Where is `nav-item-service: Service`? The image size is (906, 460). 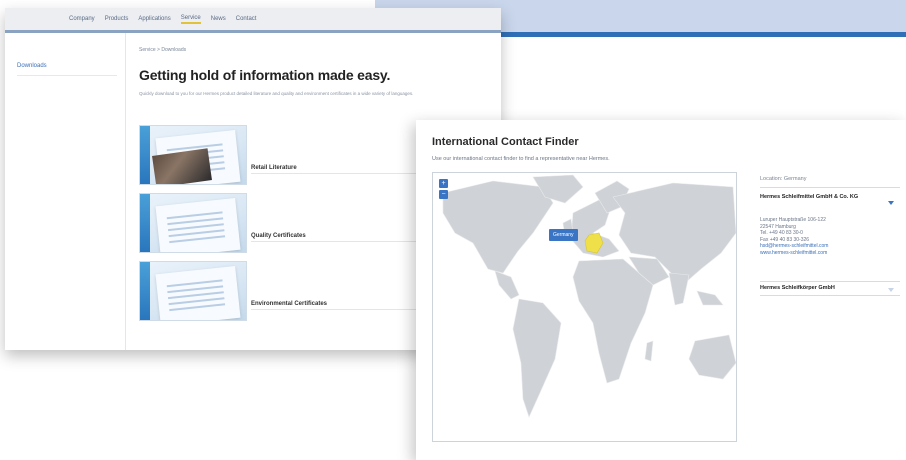 nav-item-service: Service is located at coordinates (190, 19).